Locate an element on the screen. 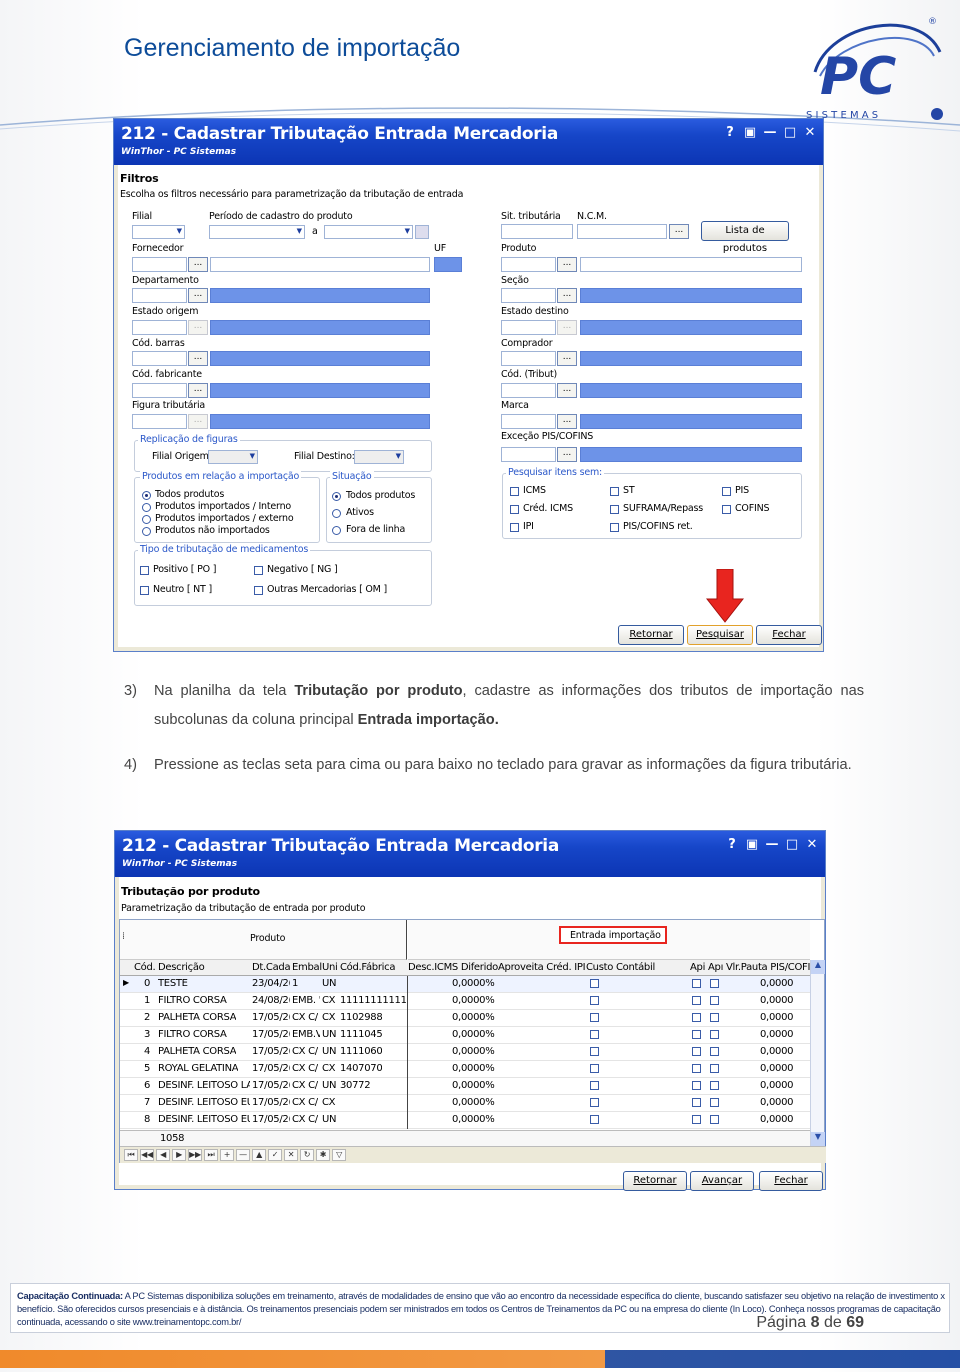  departamento-code-input is located at coordinates (159, 295).